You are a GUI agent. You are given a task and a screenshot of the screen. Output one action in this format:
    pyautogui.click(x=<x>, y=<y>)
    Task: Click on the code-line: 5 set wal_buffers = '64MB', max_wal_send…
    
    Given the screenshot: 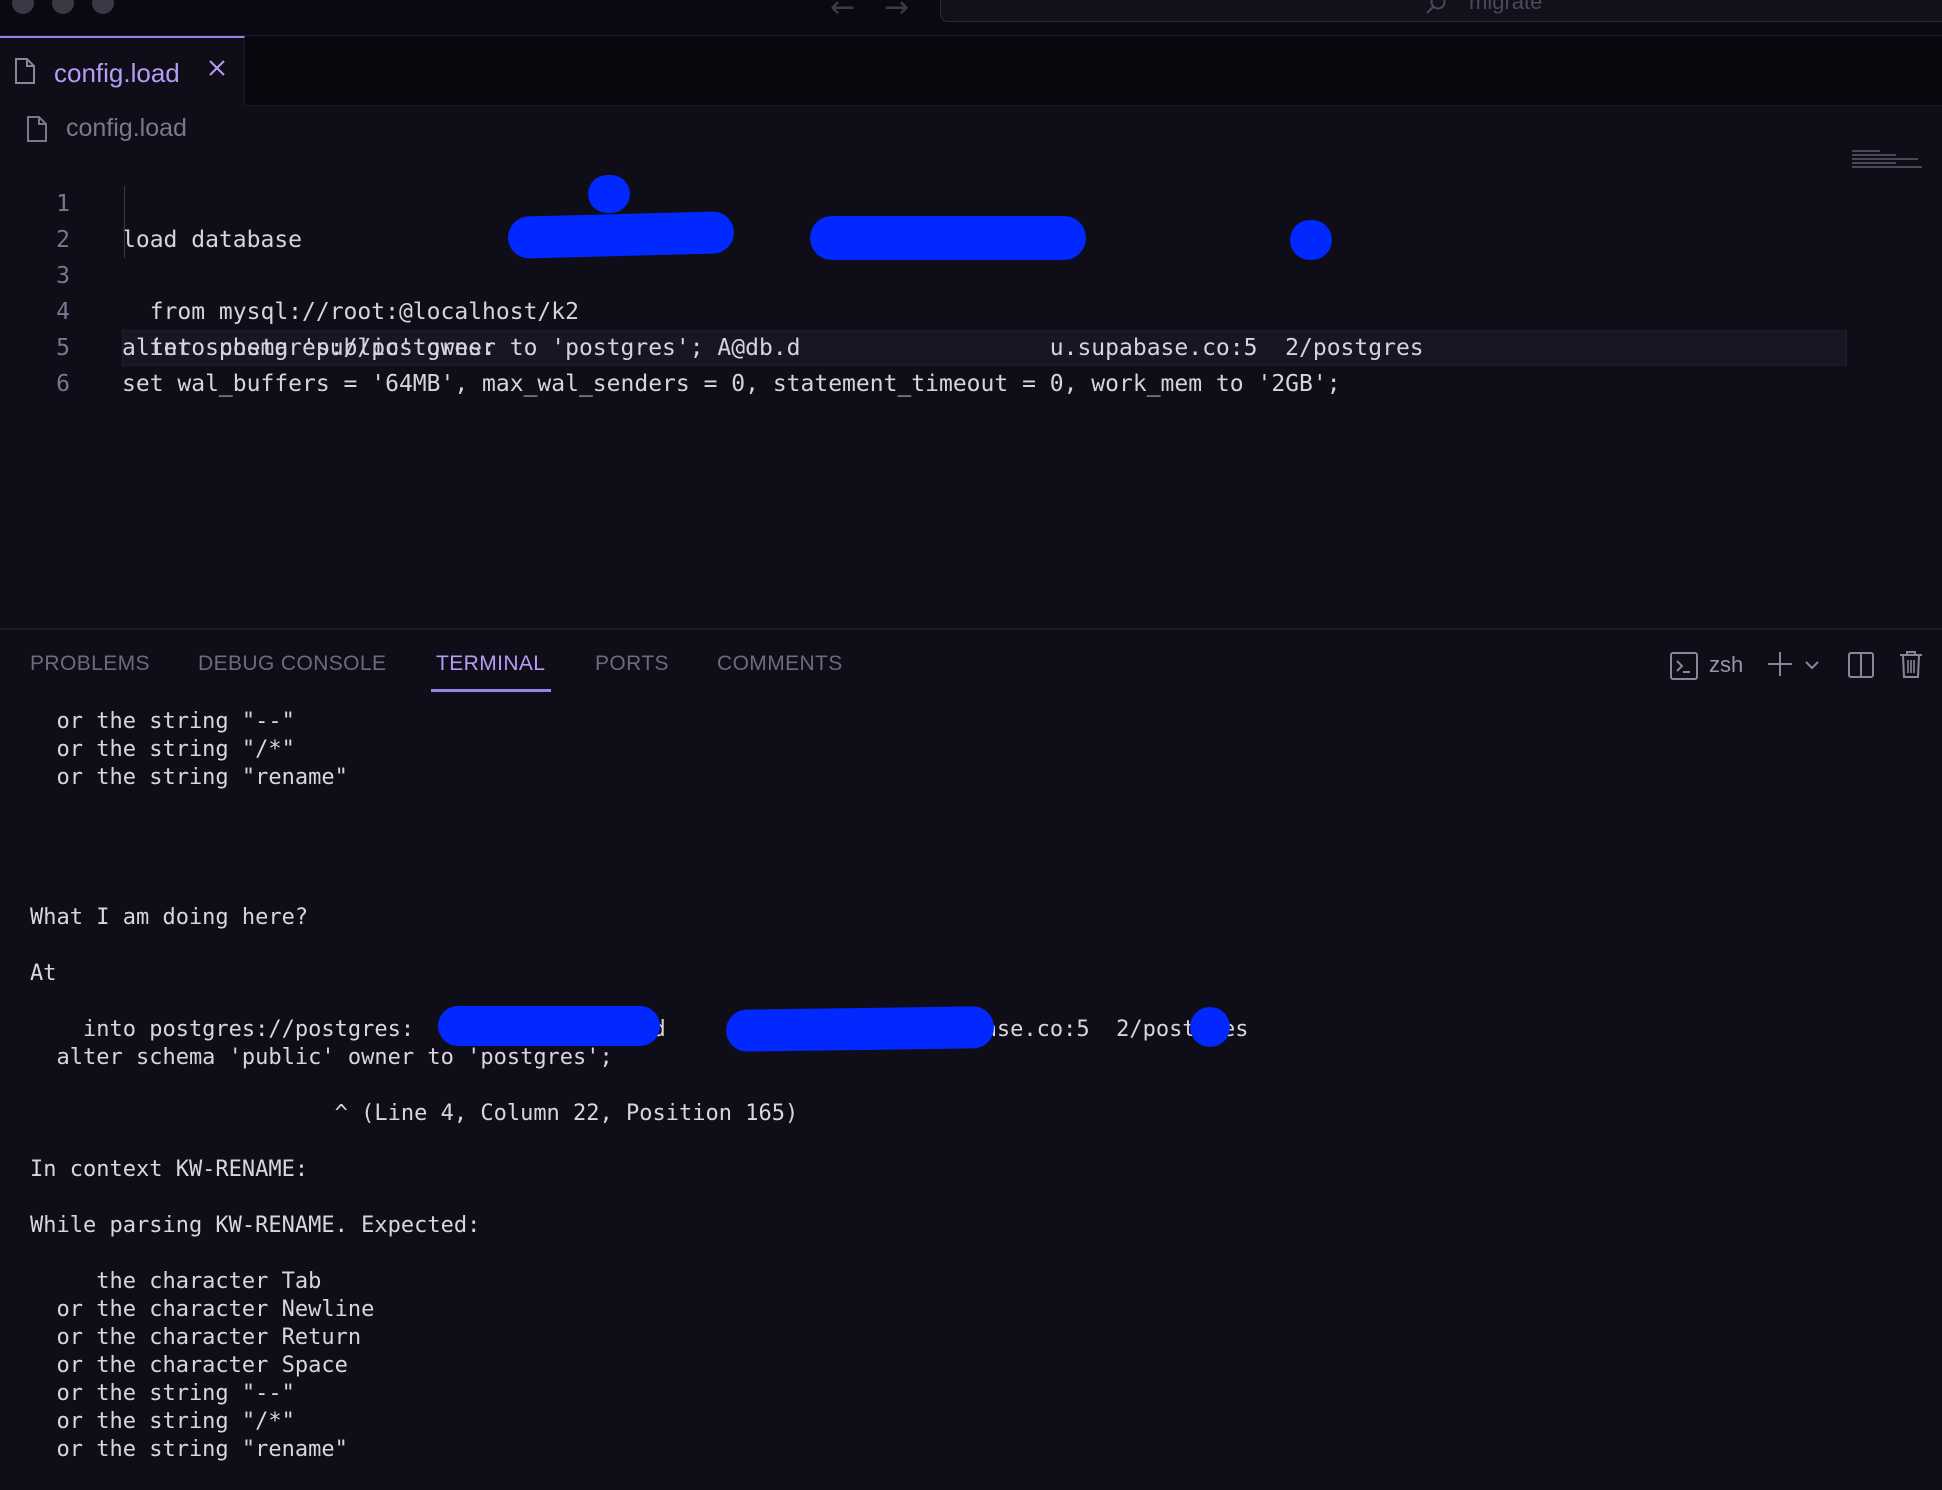 What is the action you would take?
    pyautogui.click(x=935, y=345)
    